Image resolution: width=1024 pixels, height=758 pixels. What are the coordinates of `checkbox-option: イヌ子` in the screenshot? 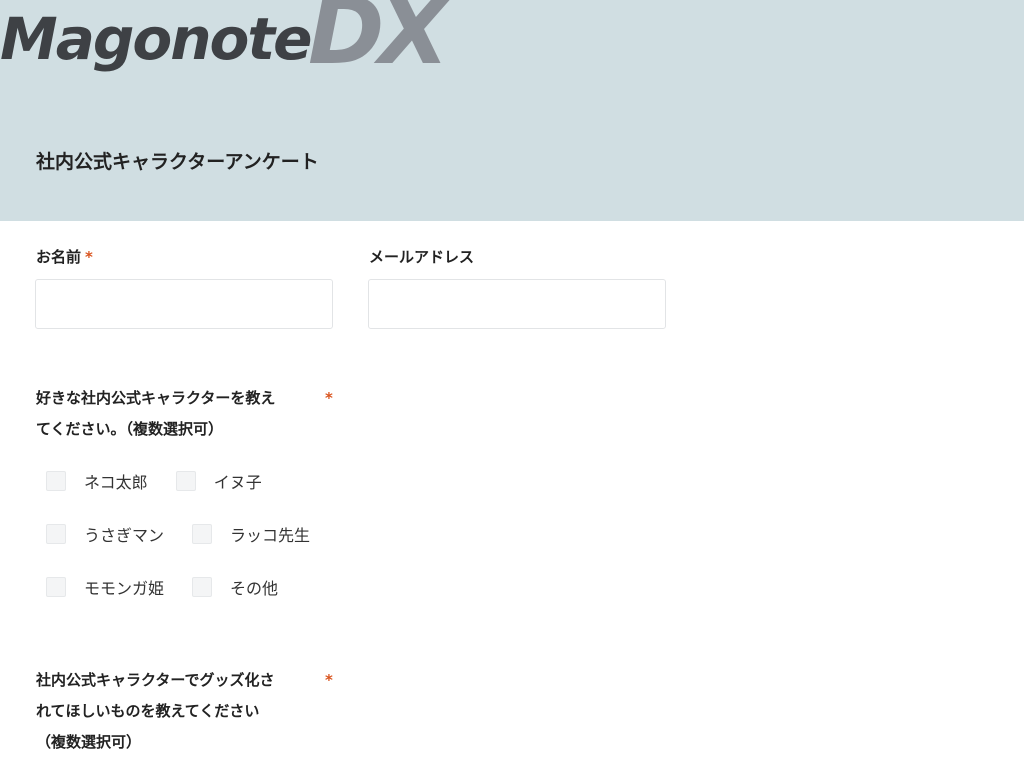 It's located at (218, 481).